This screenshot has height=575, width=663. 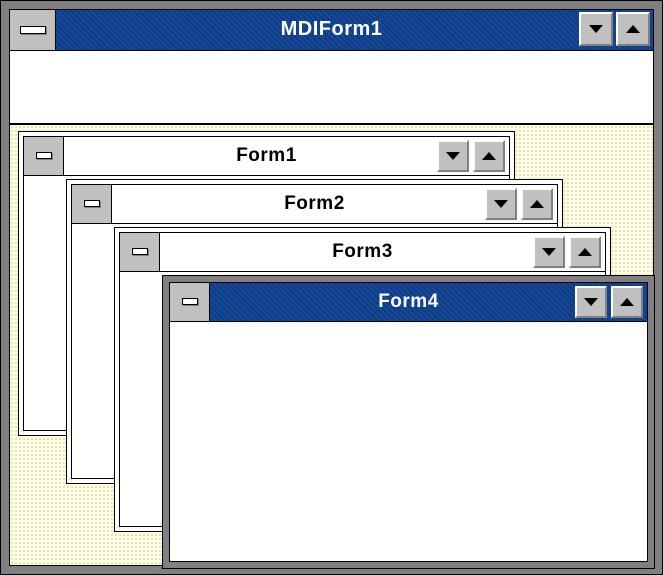 What do you see at coordinates (331, 88) in the screenshot?
I see `mdi-menu-area` at bounding box center [331, 88].